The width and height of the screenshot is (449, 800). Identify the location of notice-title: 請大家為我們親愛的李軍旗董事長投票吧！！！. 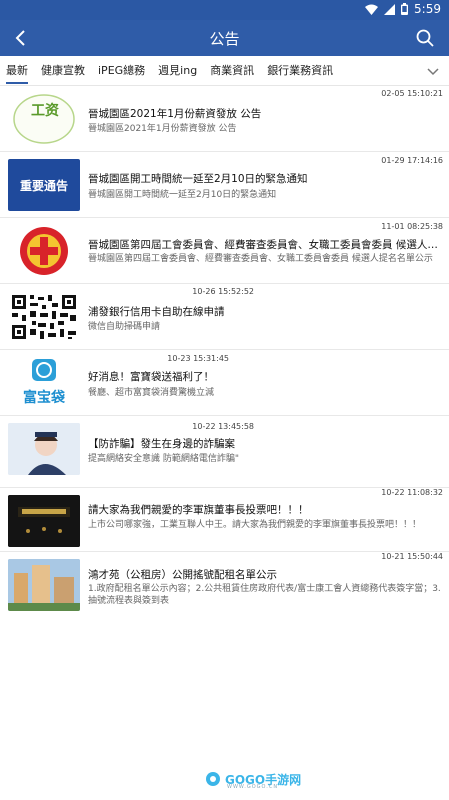
(198, 510).